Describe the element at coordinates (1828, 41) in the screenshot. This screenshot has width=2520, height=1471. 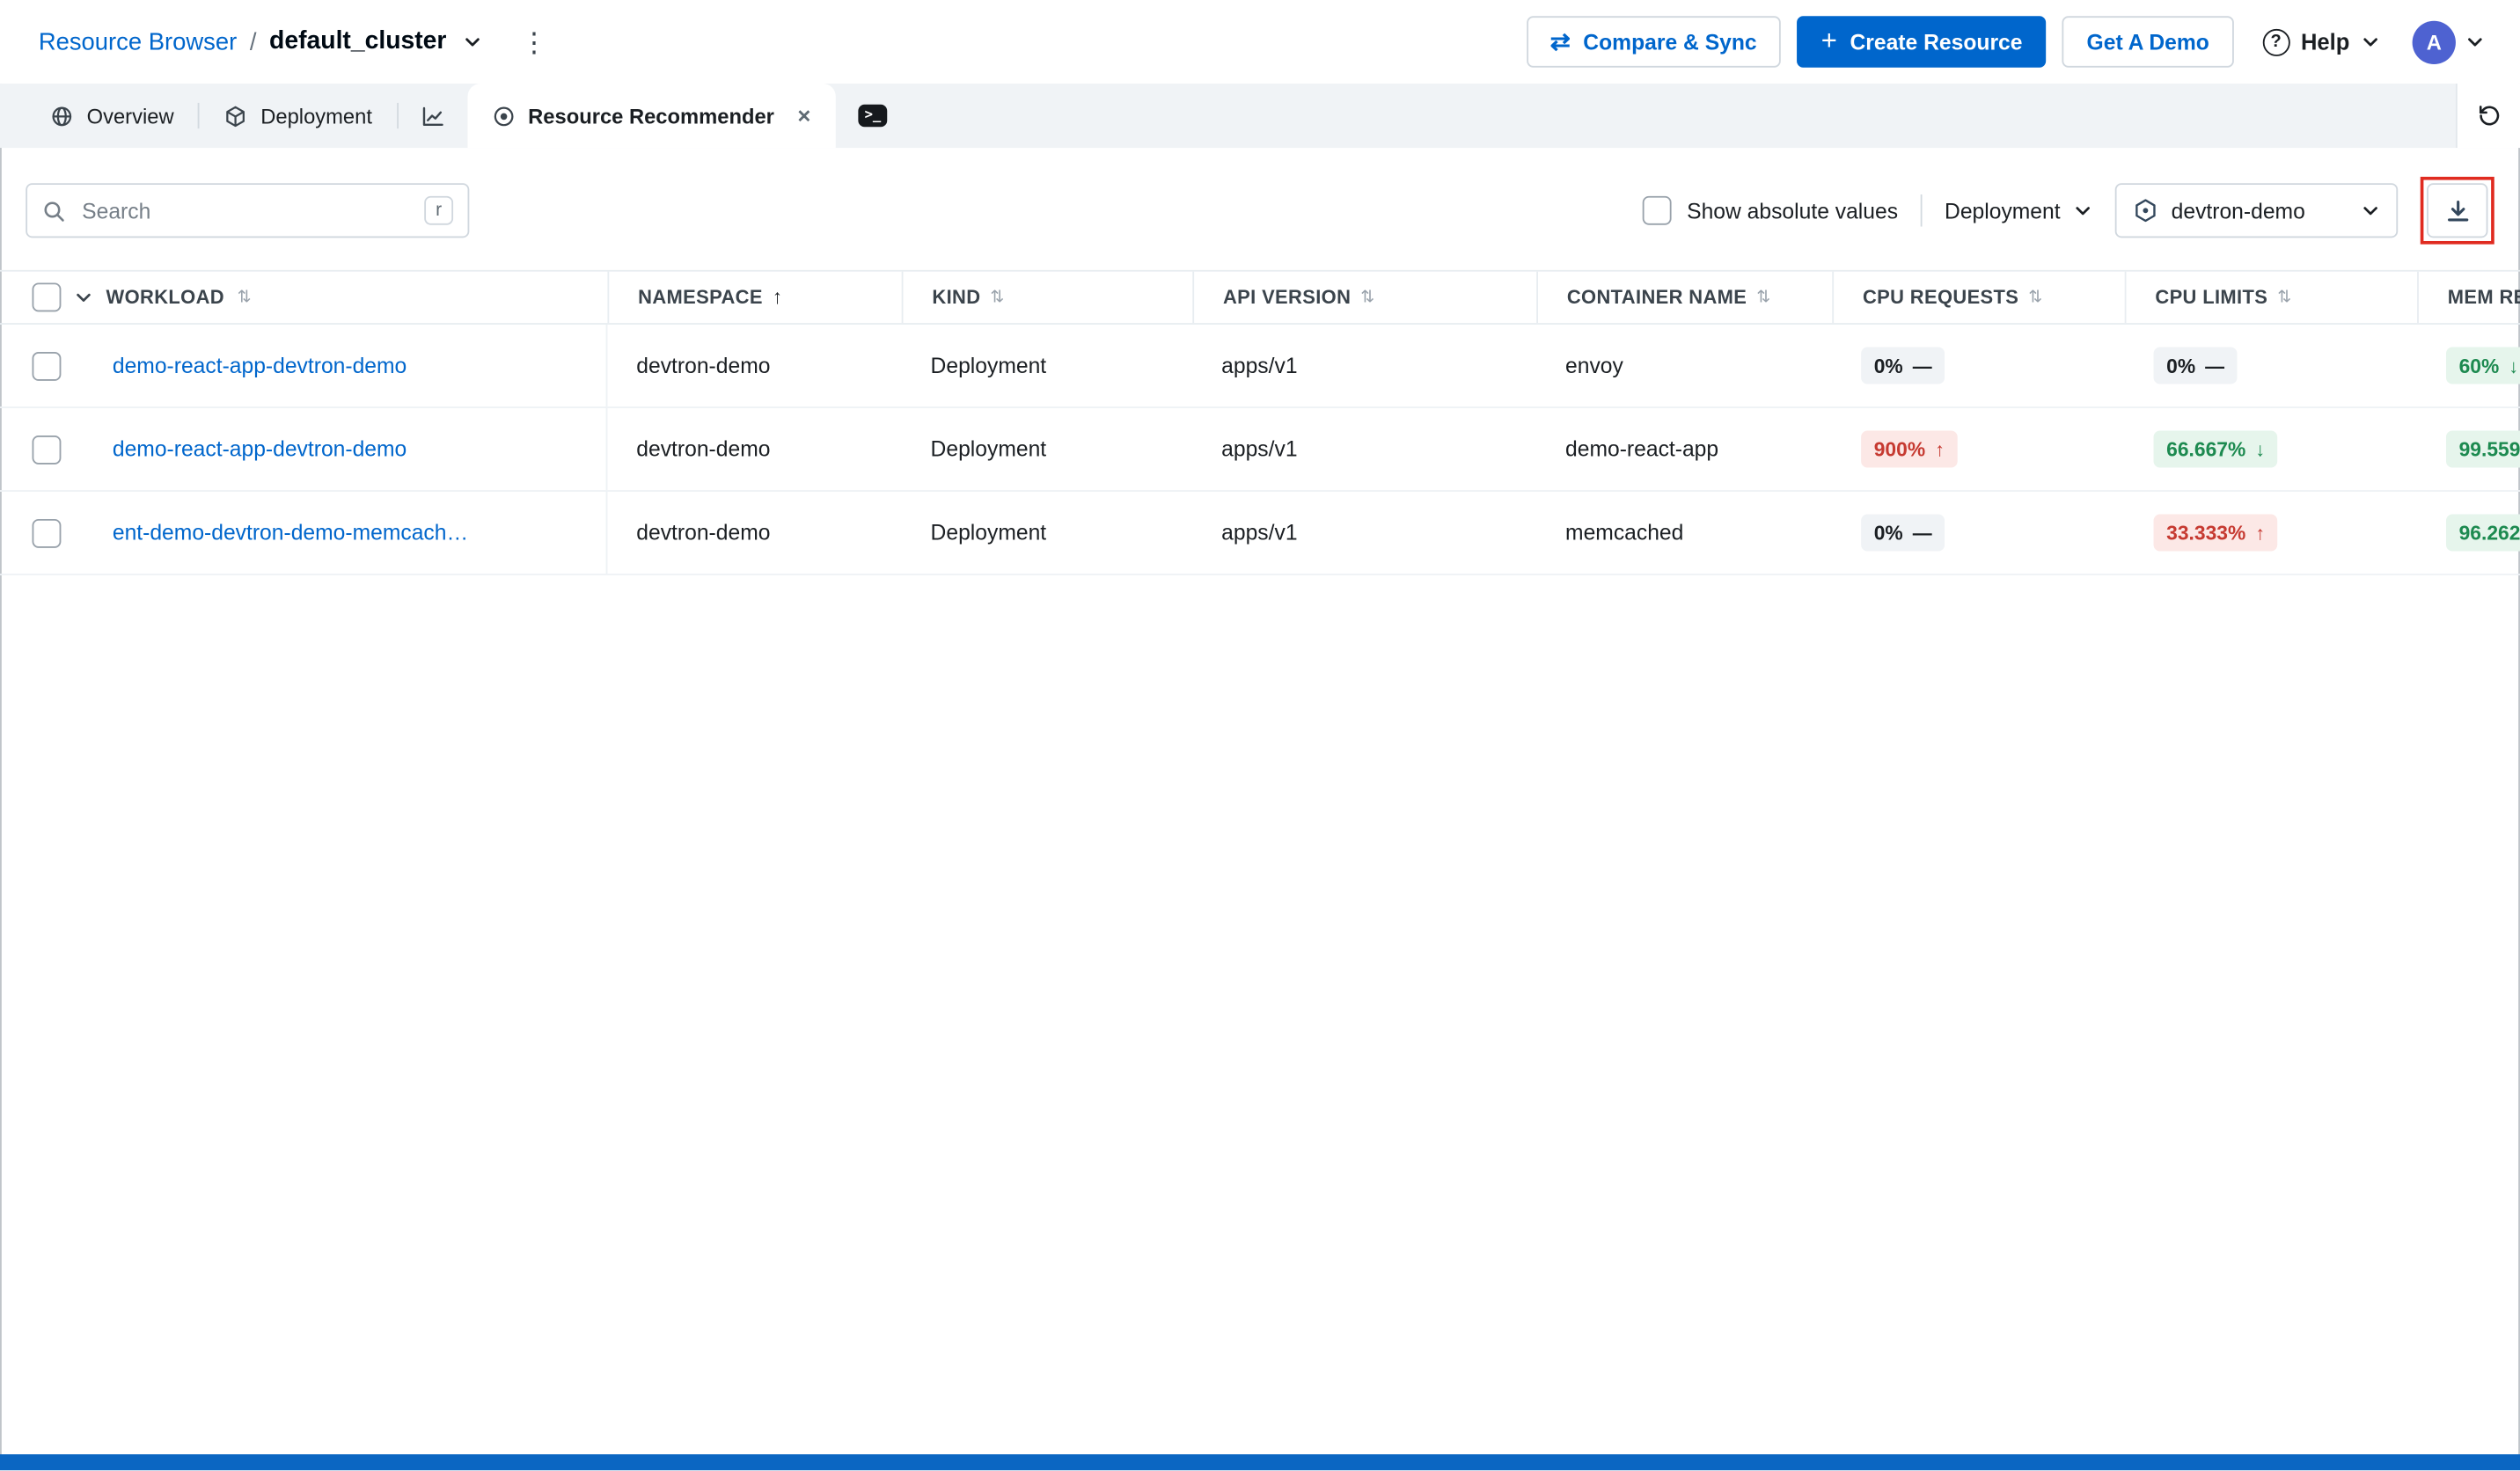
I see `plus-icon: +` at that location.